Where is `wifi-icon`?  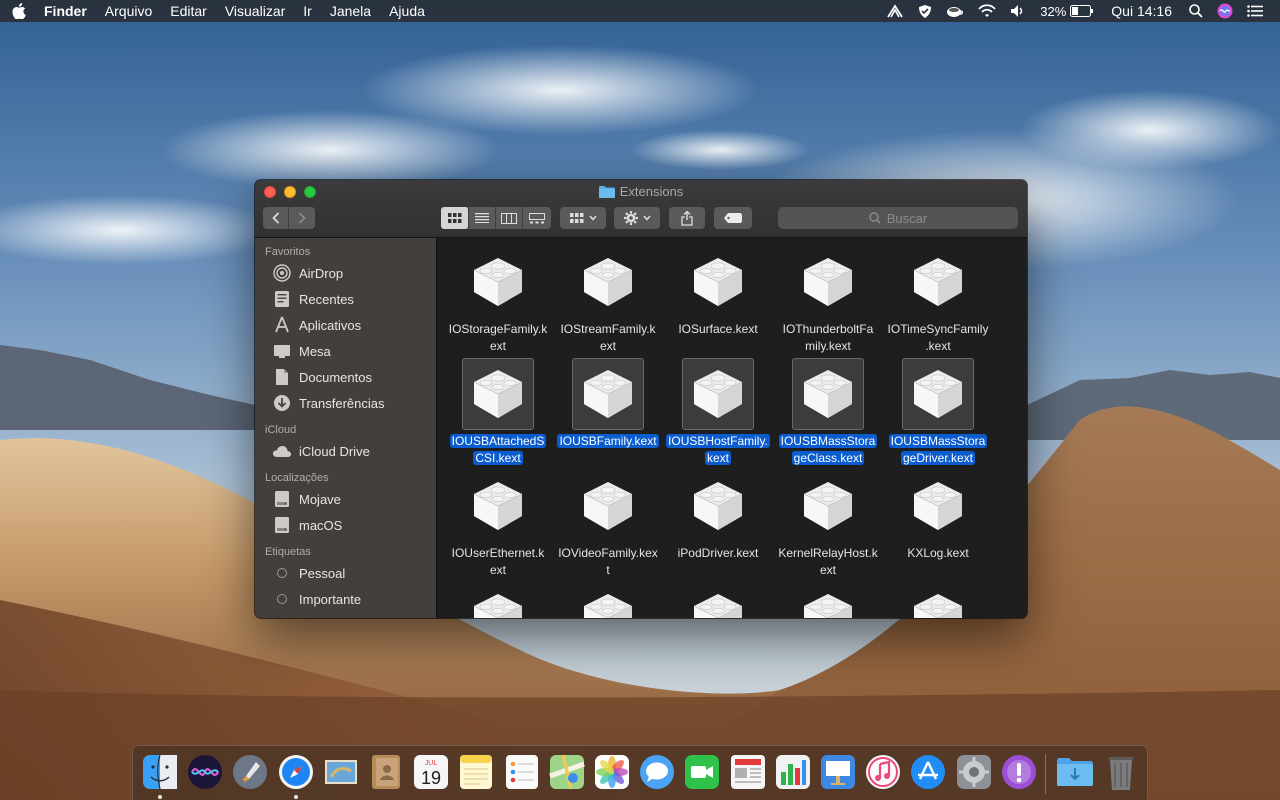
wifi-icon is located at coordinates (987, 11).